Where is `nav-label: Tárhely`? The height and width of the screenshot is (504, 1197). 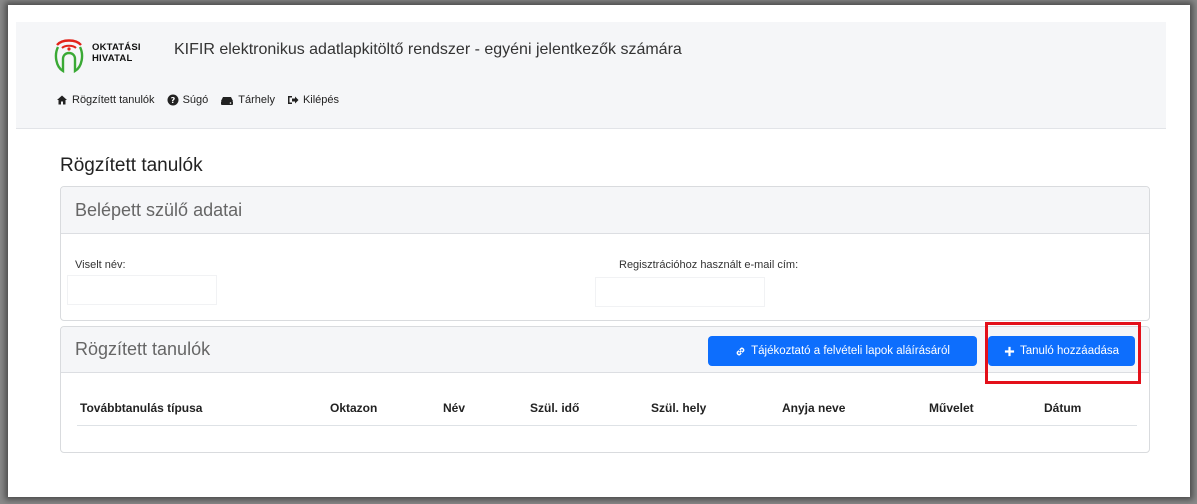
nav-label: Tárhely is located at coordinates (256, 100).